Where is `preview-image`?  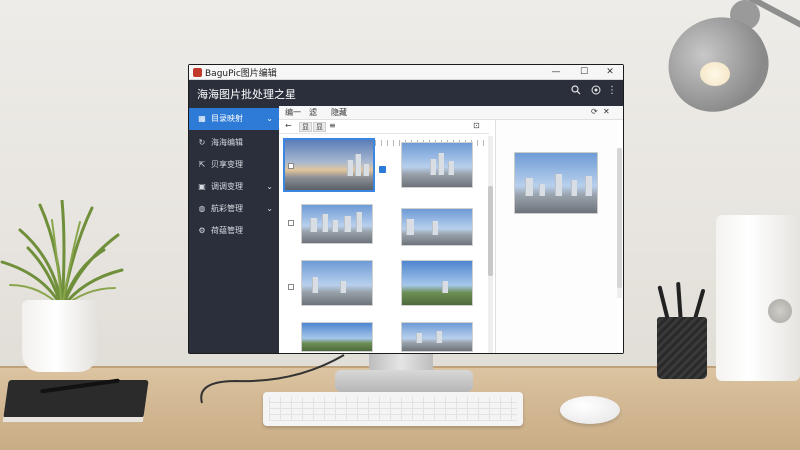 preview-image is located at coordinates (556, 183).